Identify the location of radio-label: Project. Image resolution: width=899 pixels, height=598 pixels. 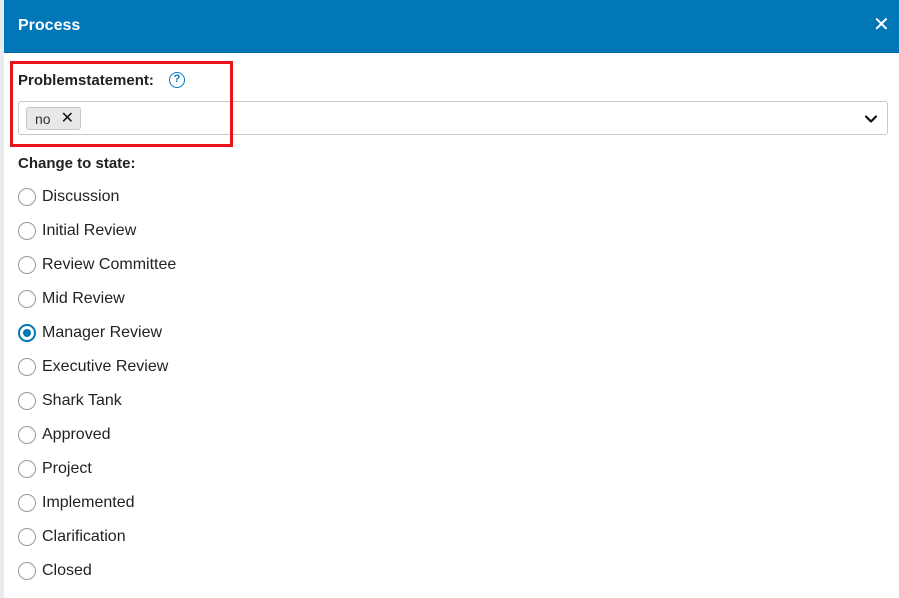
(67, 468).